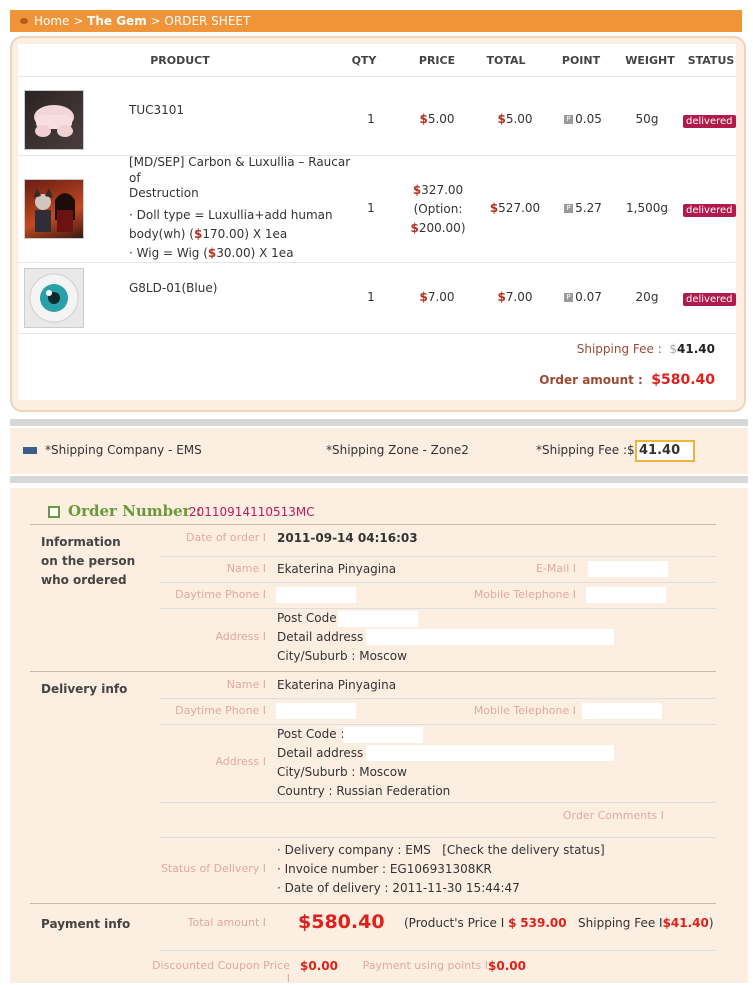 The height and width of the screenshot is (985, 753). What do you see at coordinates (341, 922) in the screenshot?
I see `total-amount: $580.40` at bounding box center [341, 922].